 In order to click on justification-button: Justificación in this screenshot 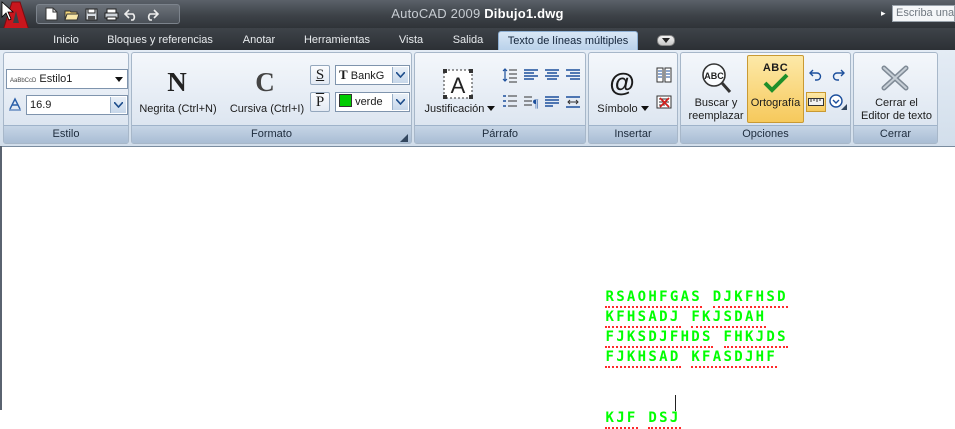, I will do `click(460, 109)`.